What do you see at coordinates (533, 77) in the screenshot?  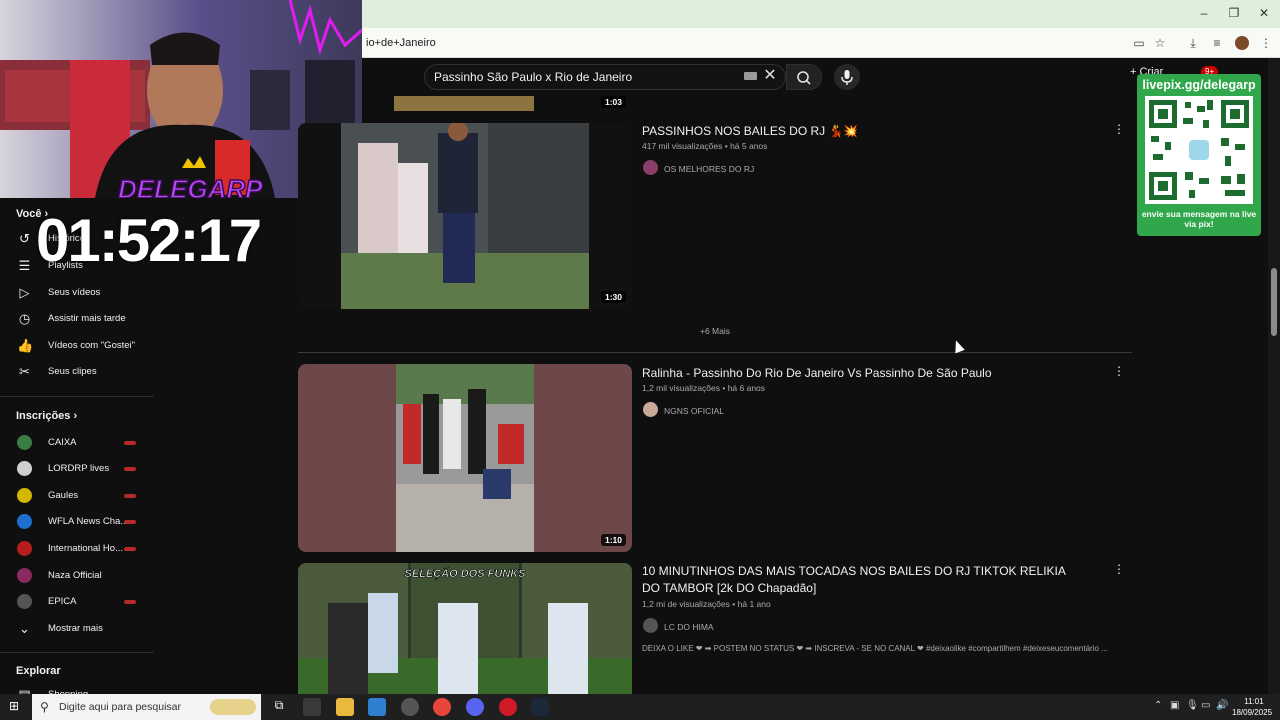 I see `search-query-text: Passinho São Paulo x Rio de Janeiro` at bounding box center [533, 77].